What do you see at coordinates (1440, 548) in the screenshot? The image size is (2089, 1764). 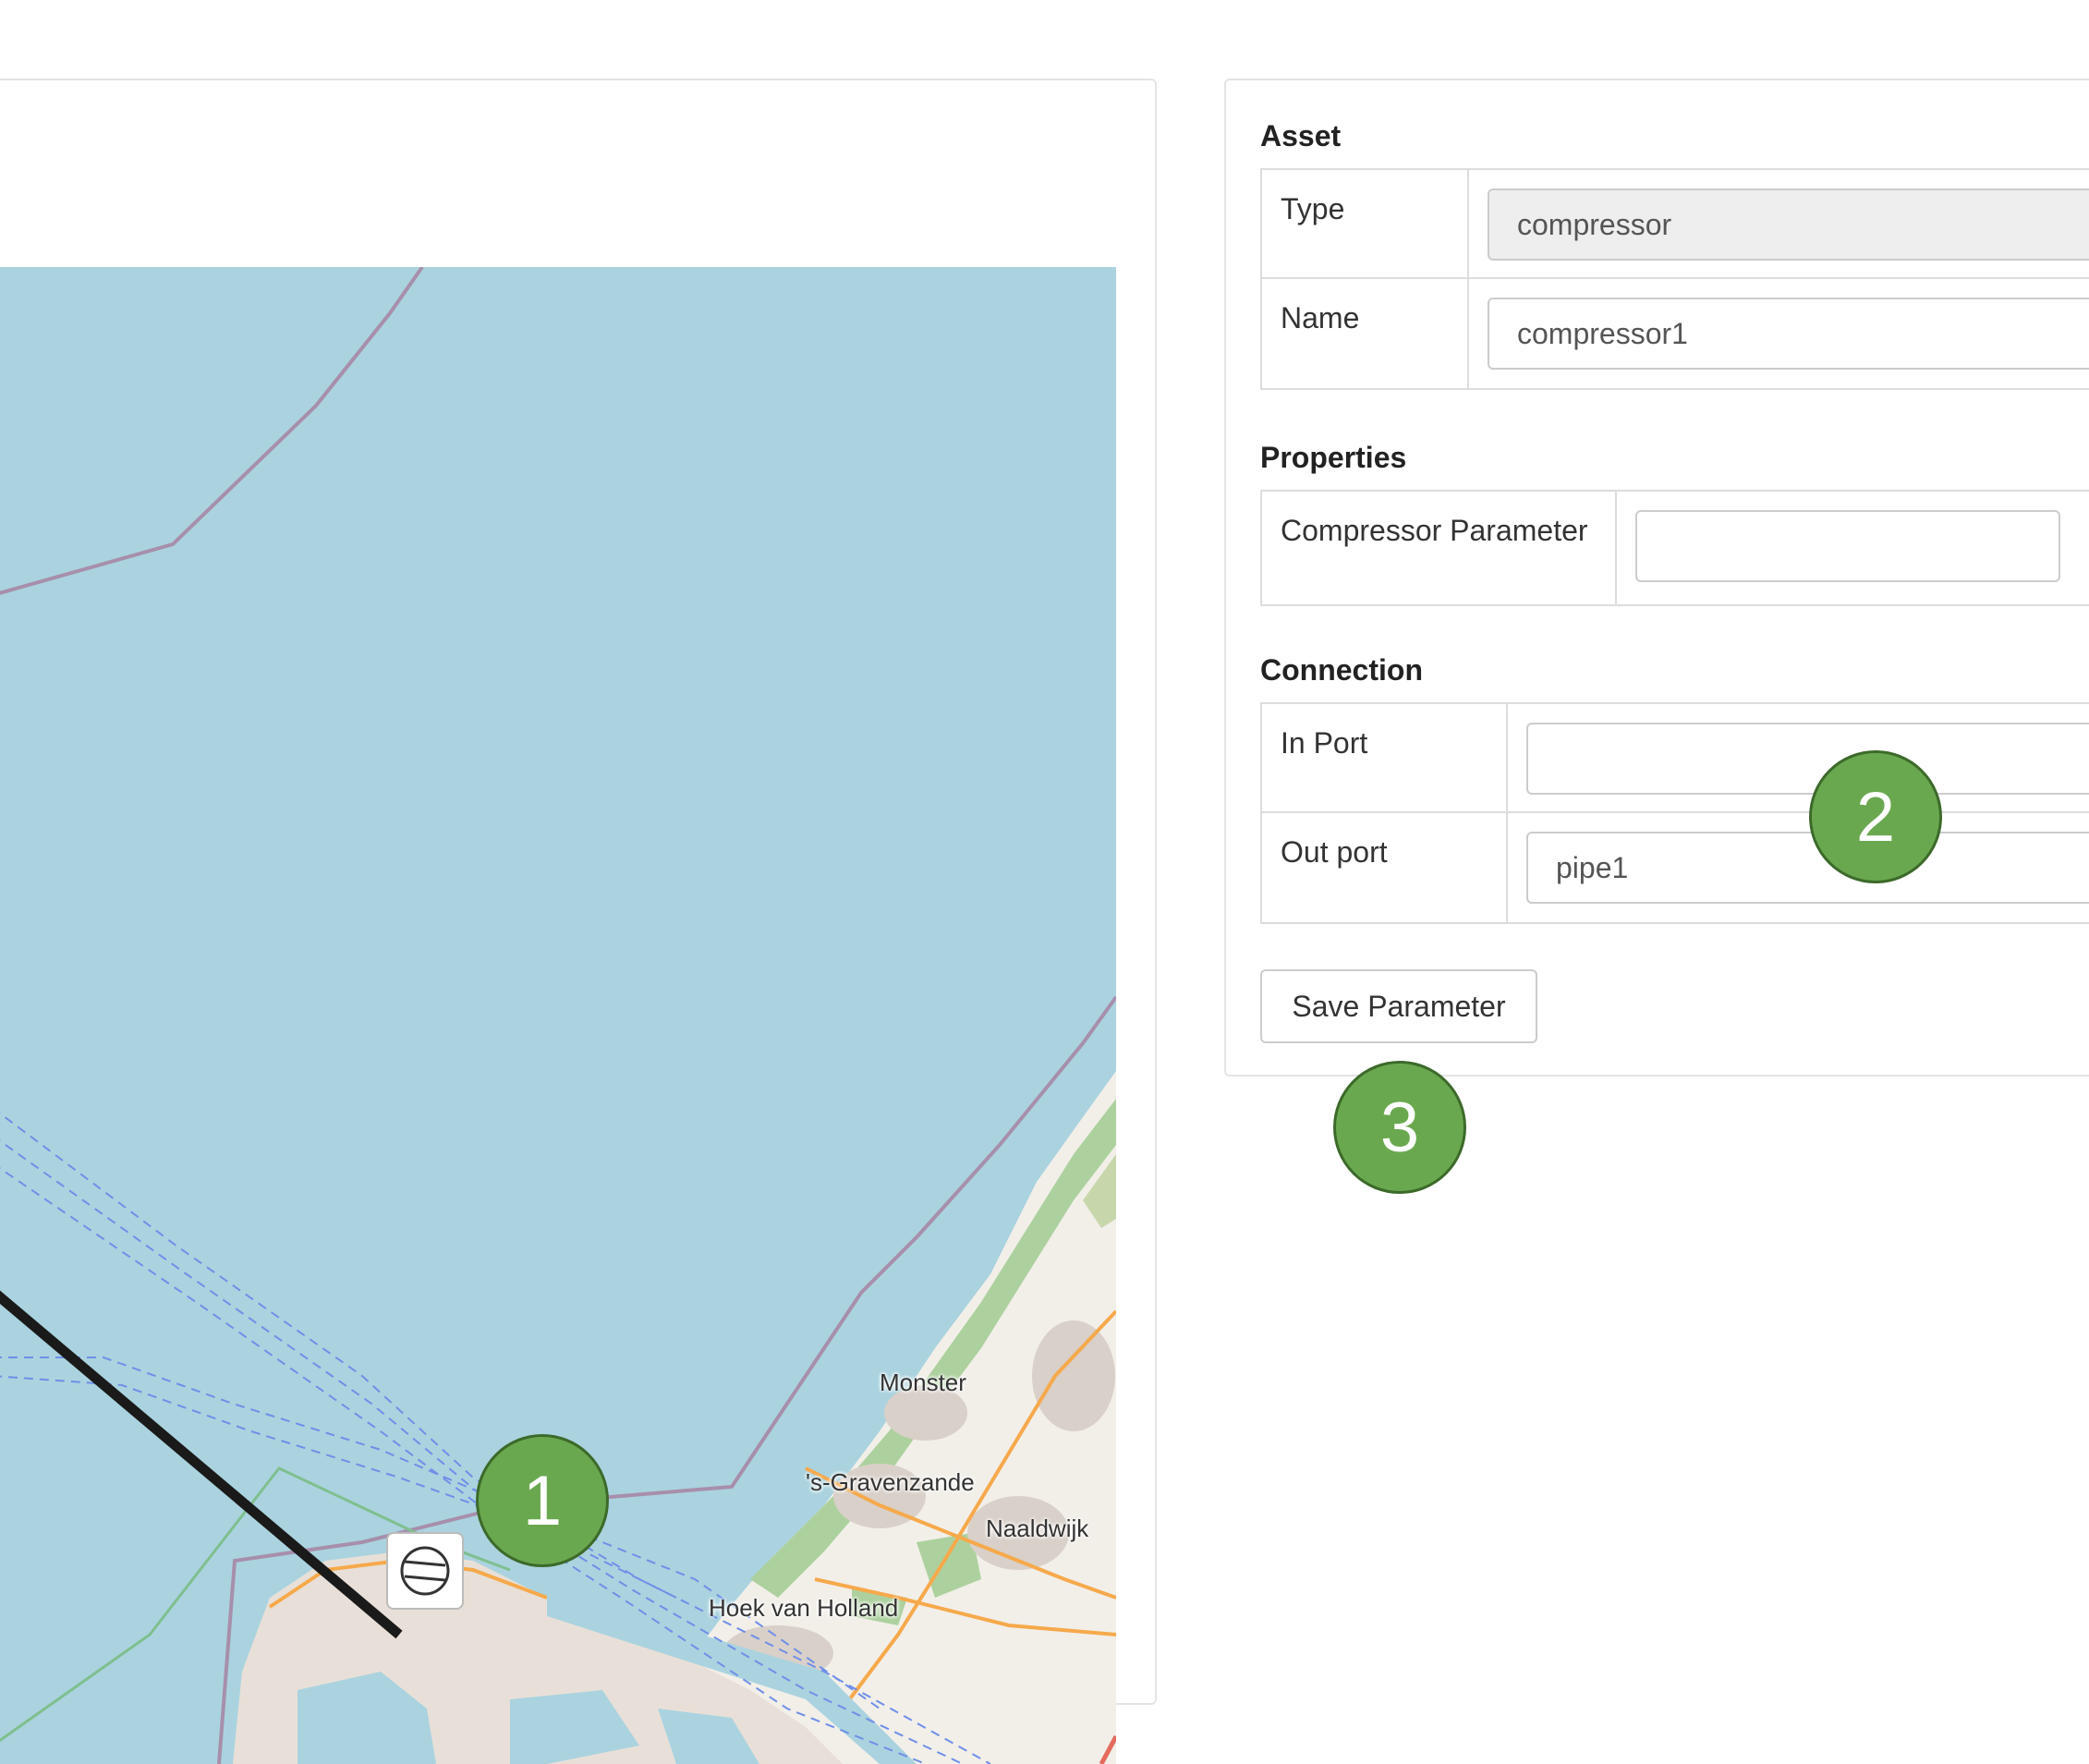 I see `compressor-parameter-label: Compressor Parameter` at bounding box center [1440, 548].